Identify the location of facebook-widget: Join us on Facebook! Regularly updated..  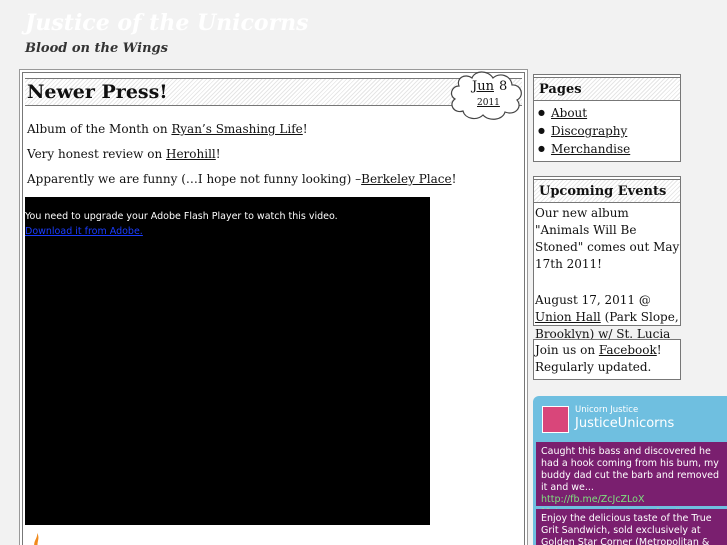
(607, 359).